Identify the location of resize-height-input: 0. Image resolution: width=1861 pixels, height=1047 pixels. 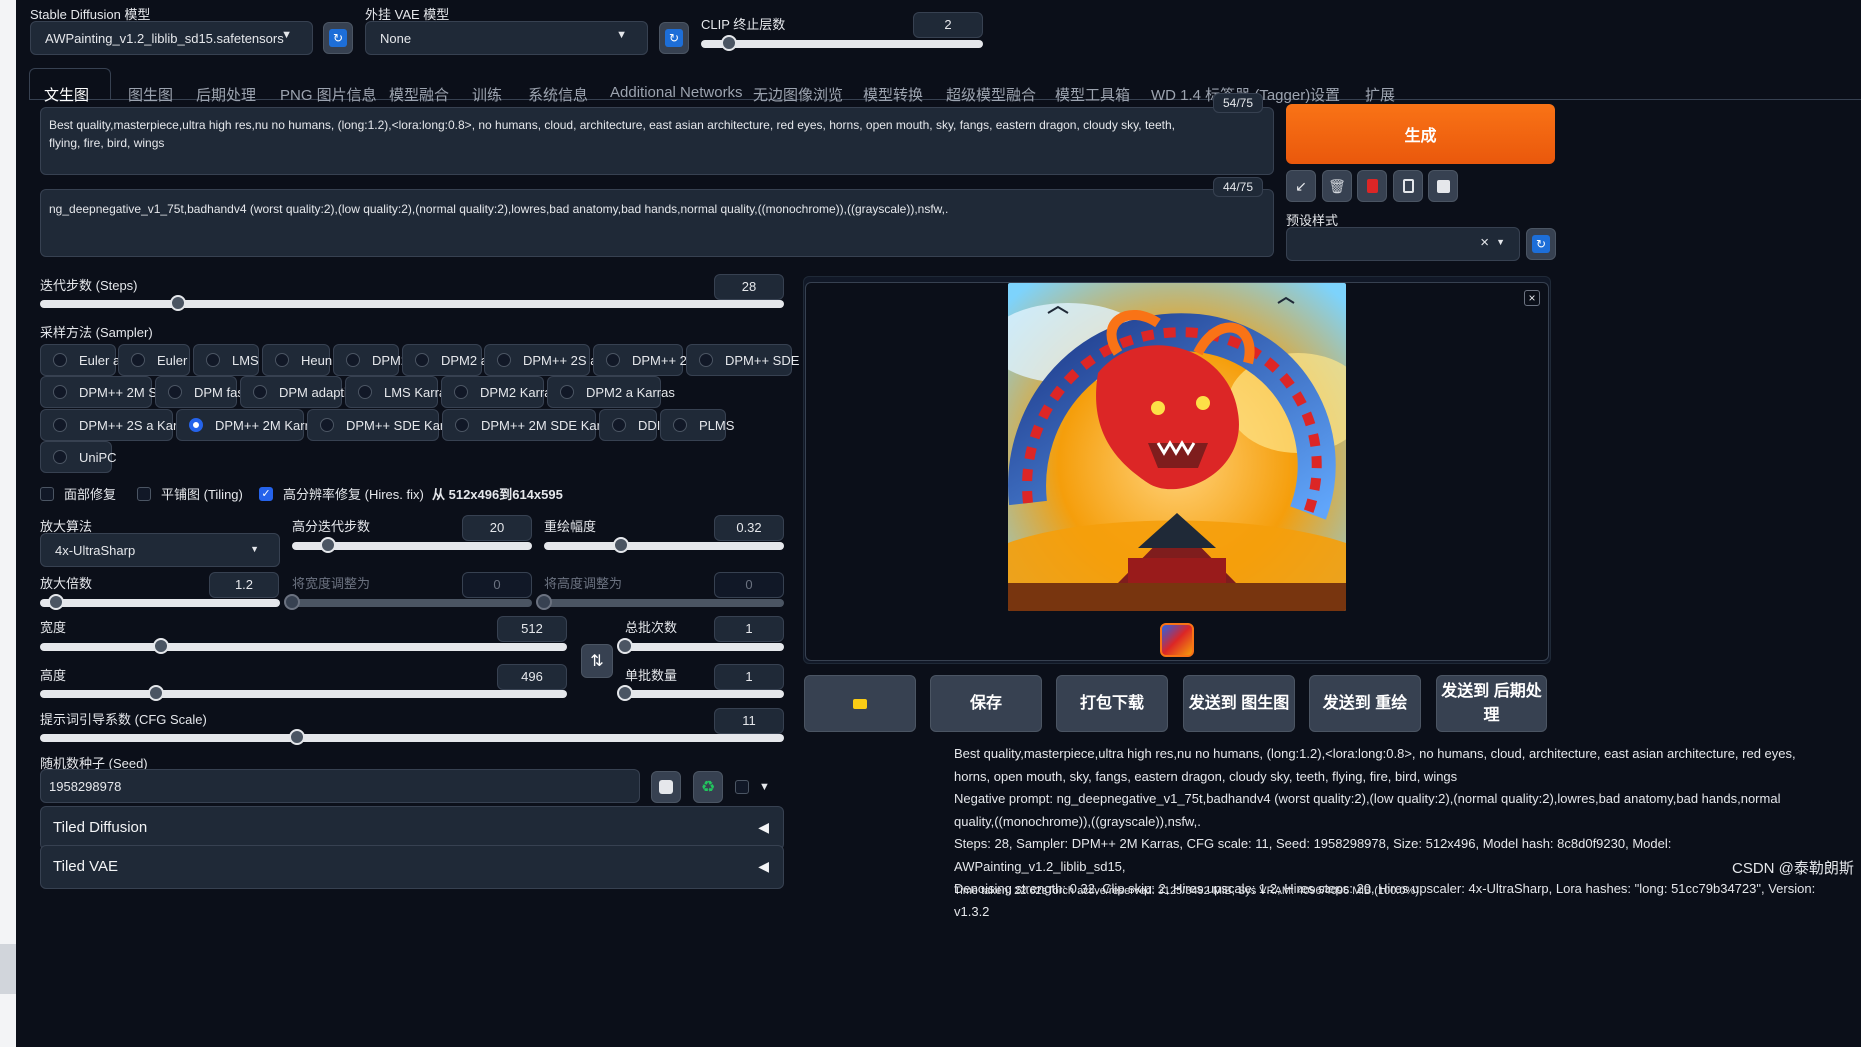
(749, 585).